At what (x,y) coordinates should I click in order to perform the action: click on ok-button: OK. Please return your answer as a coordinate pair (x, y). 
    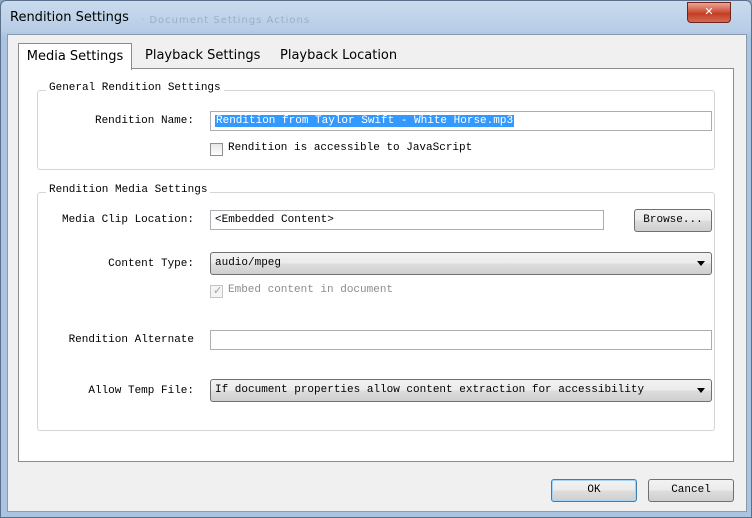
    Looking at the image, I should click on (594, 490).